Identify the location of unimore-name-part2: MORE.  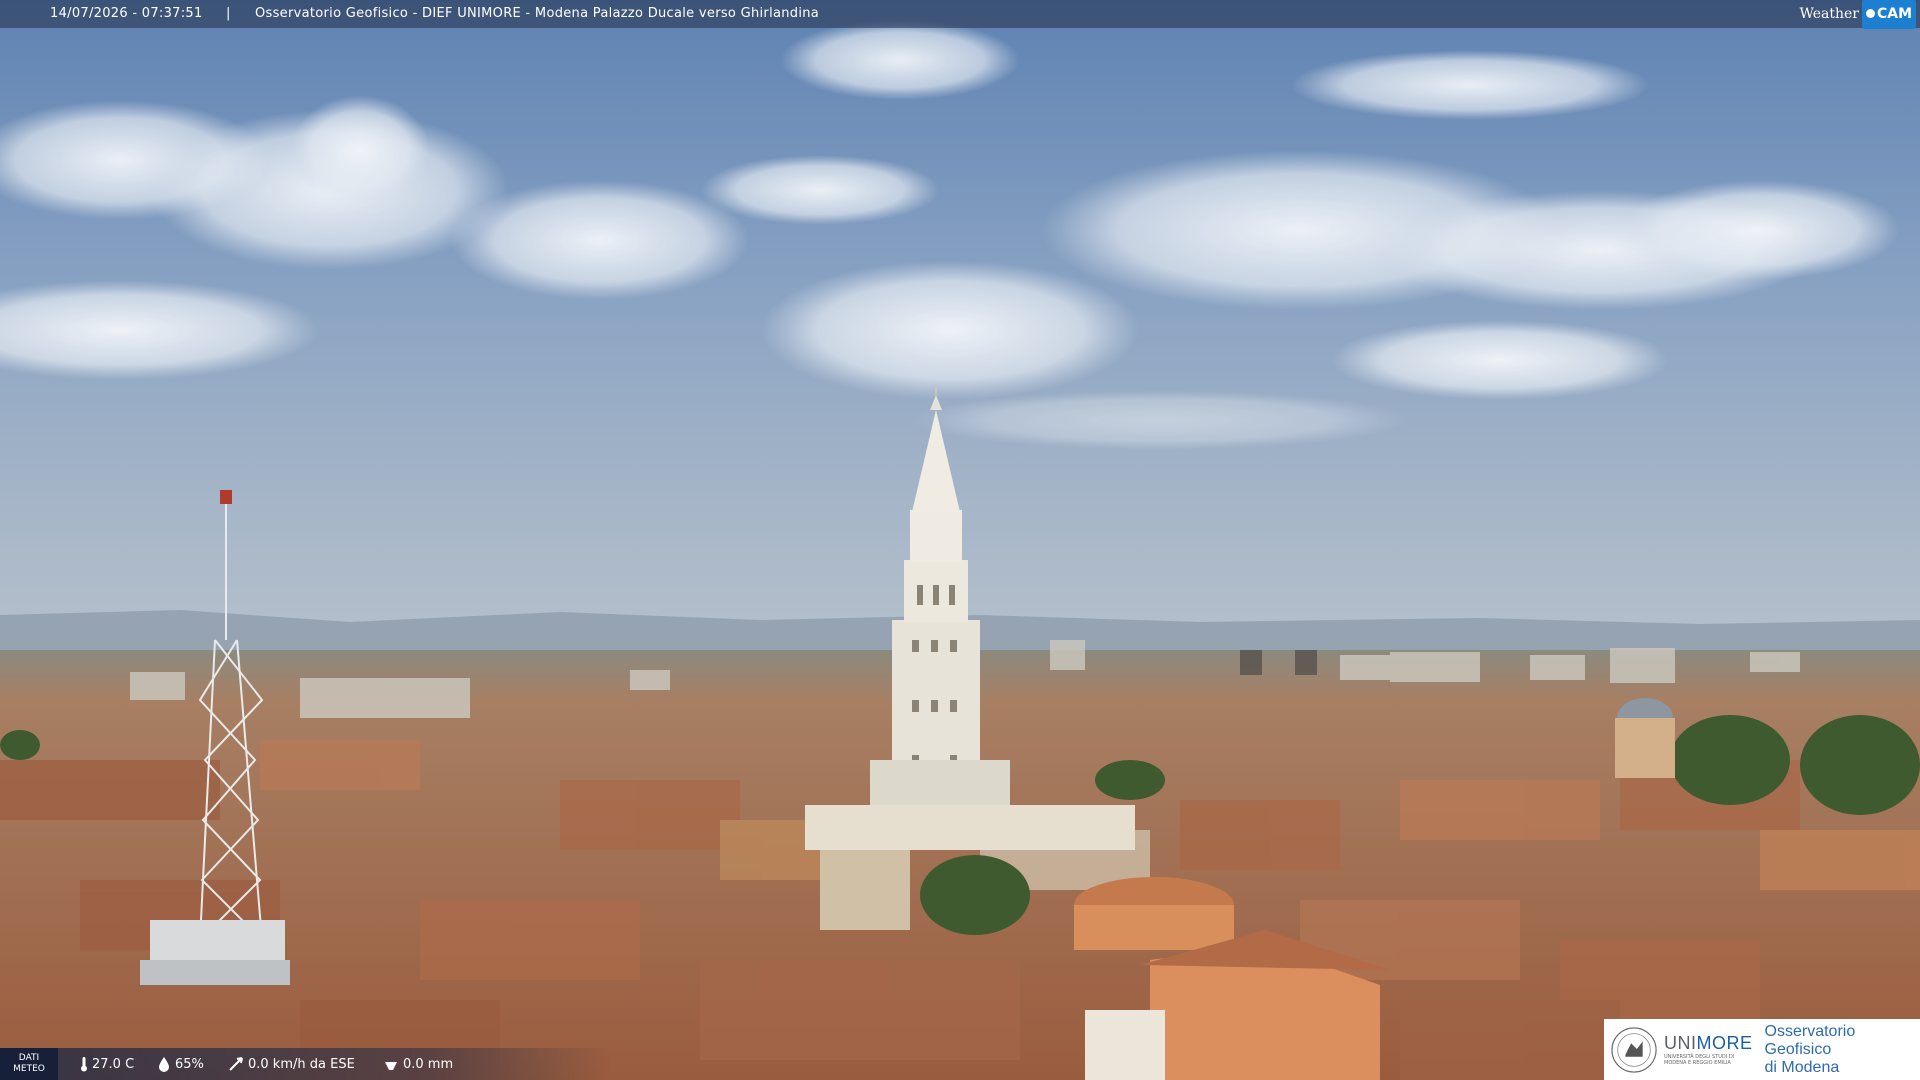
(1724, 1043).